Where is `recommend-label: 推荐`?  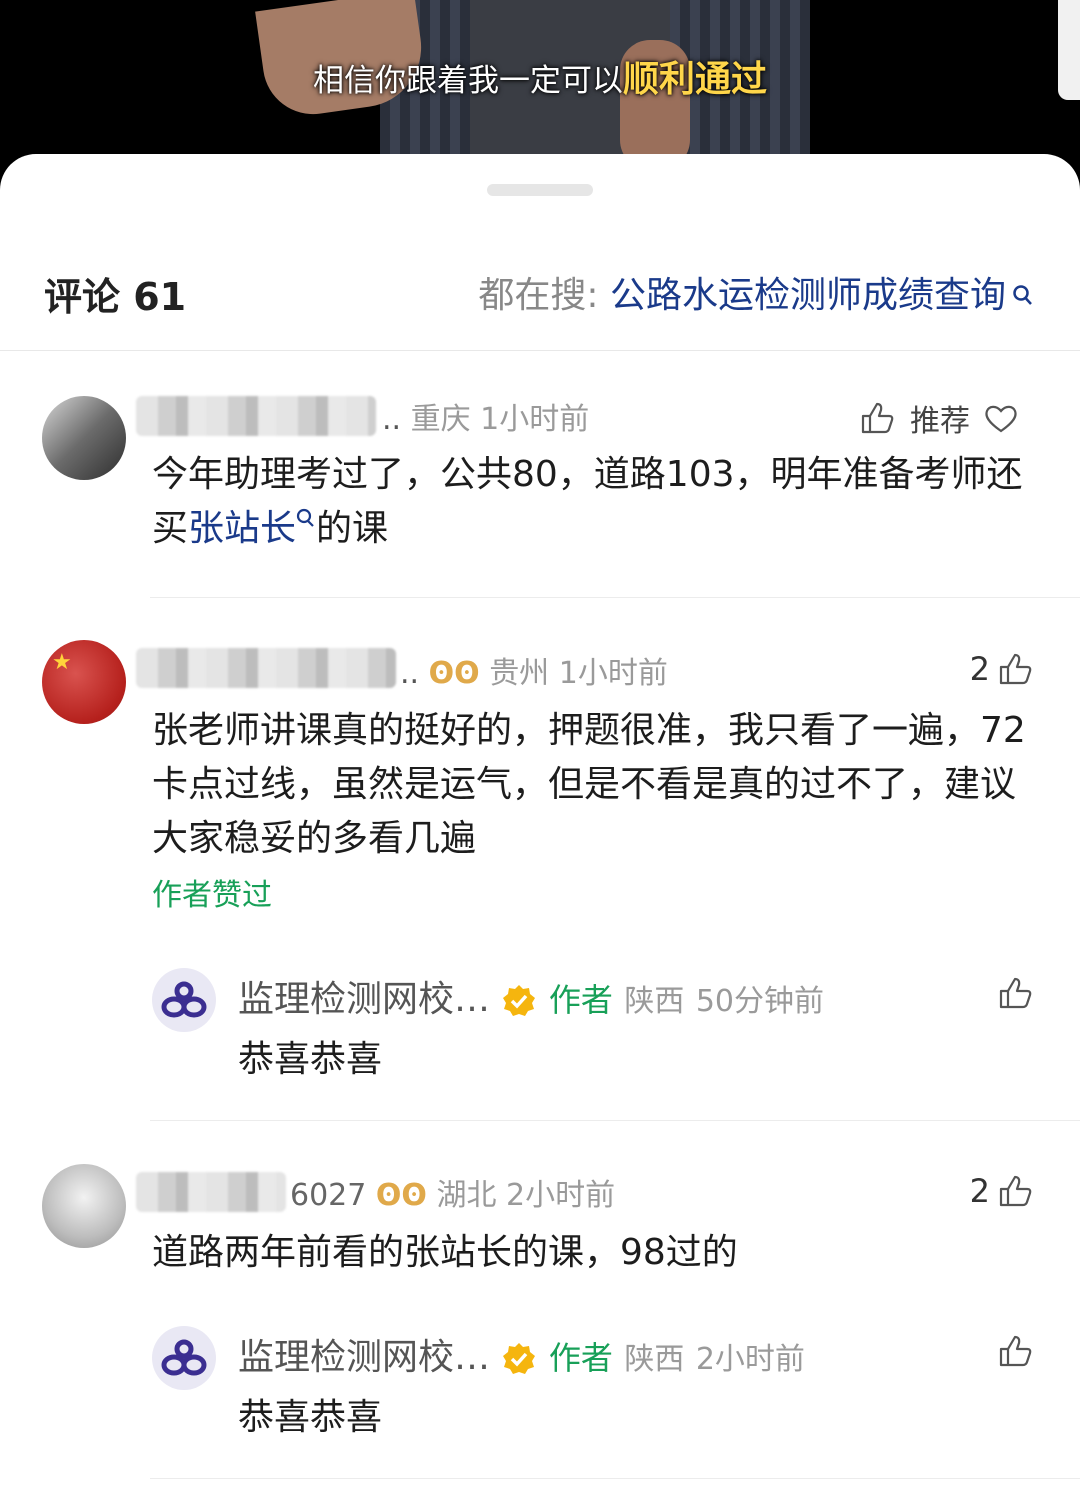 recommend-label: 推荐 is located at coordinates (940, 418).